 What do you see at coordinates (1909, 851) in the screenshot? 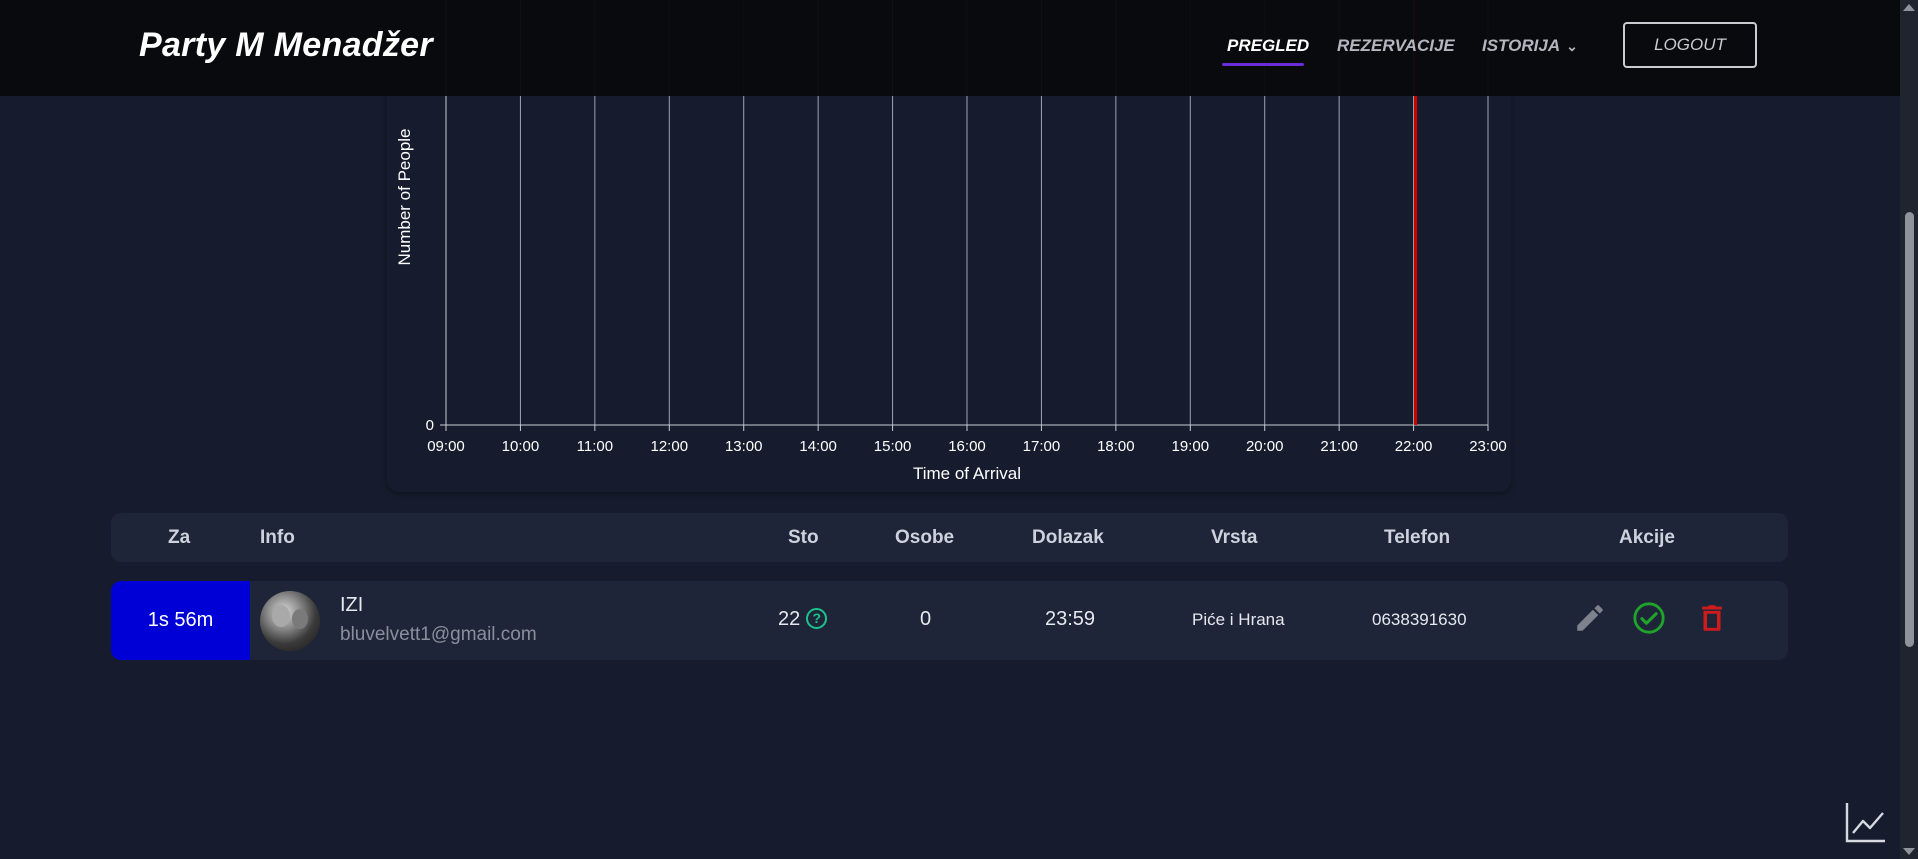
I see `scroll-down-arrow` at bounding box center [1909, 851].